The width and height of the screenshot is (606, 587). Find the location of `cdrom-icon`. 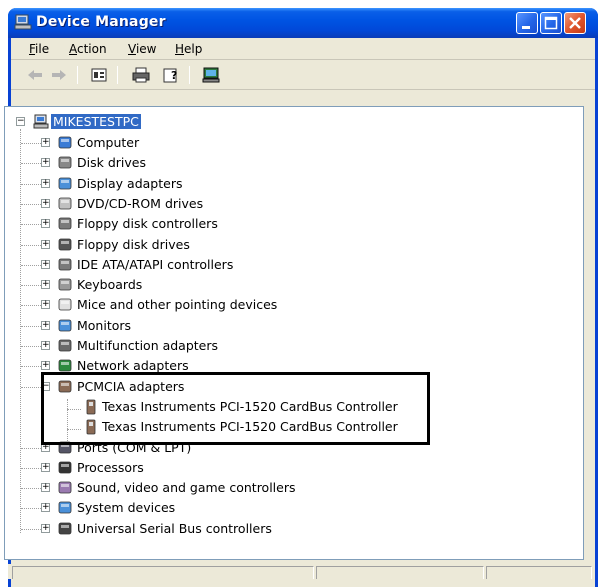

cdrom-icon is located at coordinates (65, 203).